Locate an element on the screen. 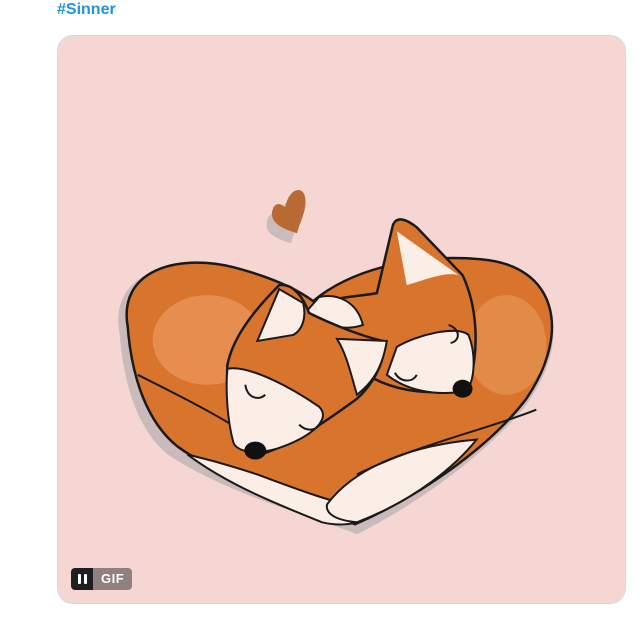  gif-badge: GIF is located at coordinates (113, 579).